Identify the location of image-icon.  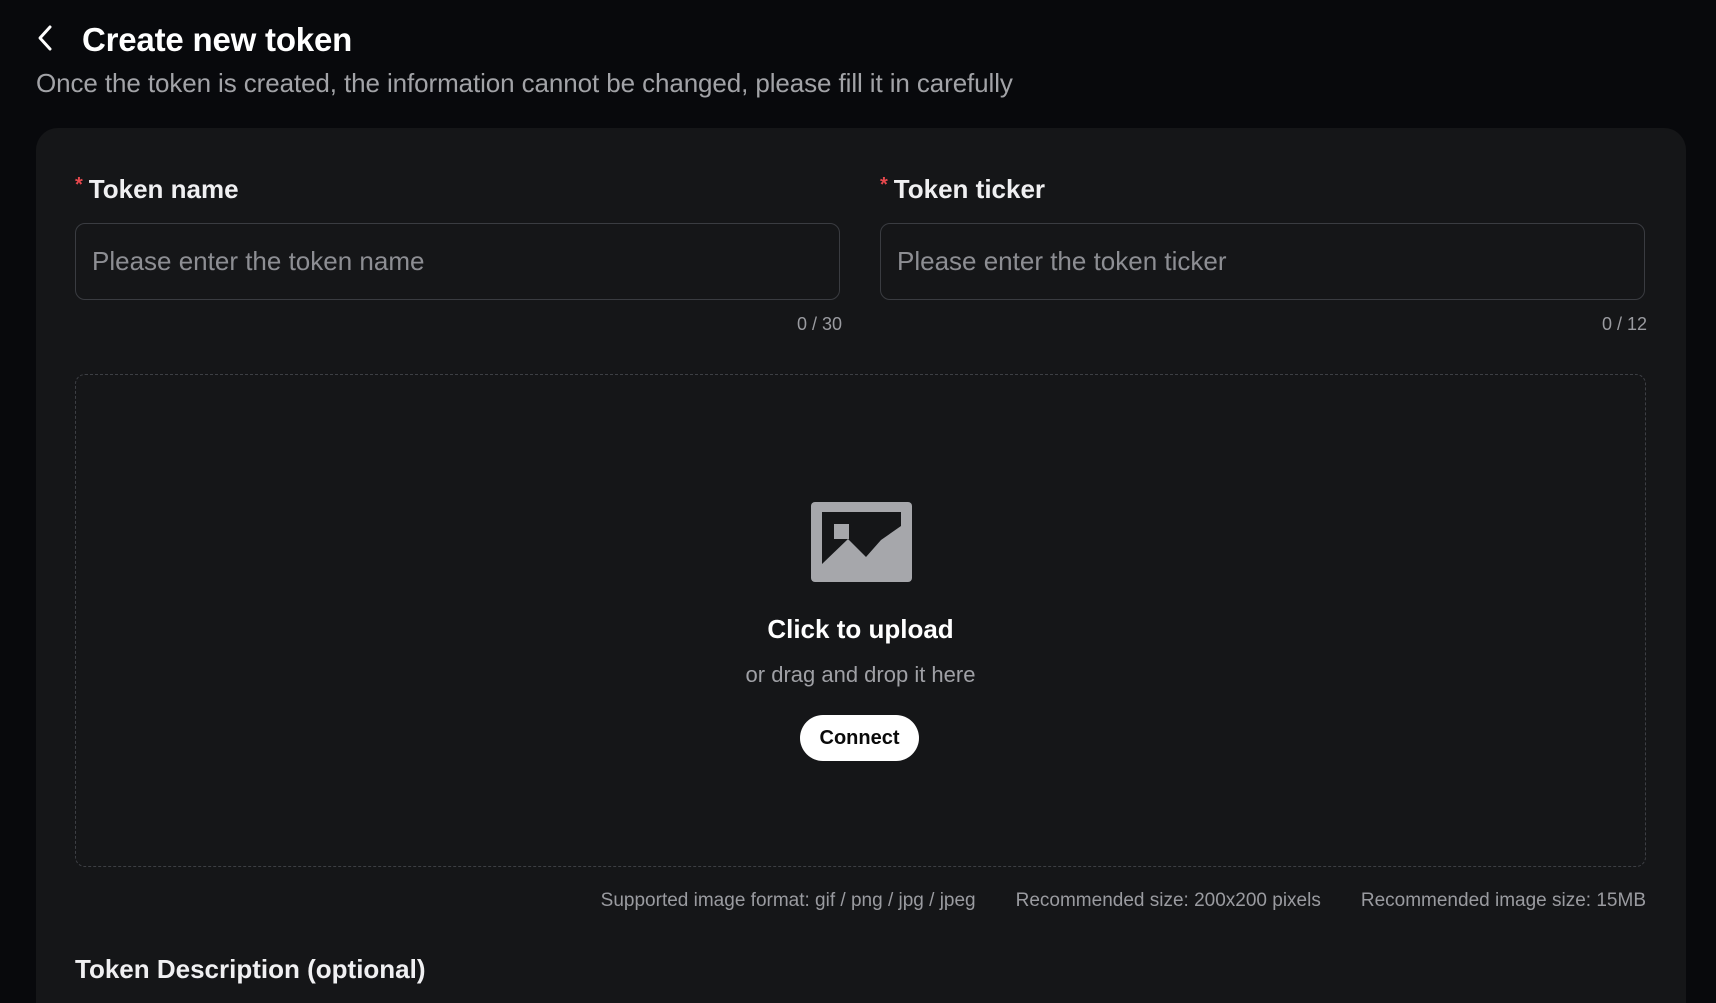
(861, 542).